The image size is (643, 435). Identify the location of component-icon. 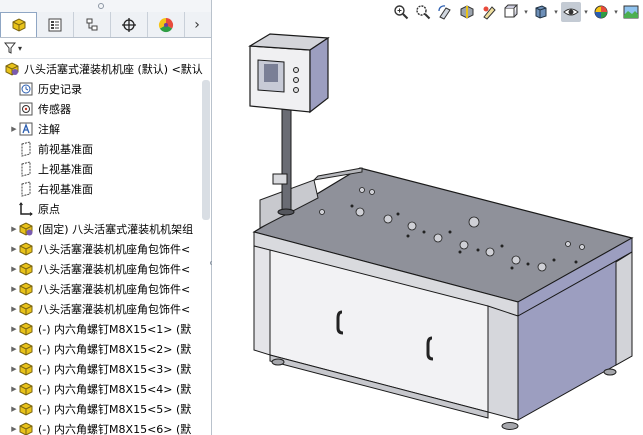
(26, 229).